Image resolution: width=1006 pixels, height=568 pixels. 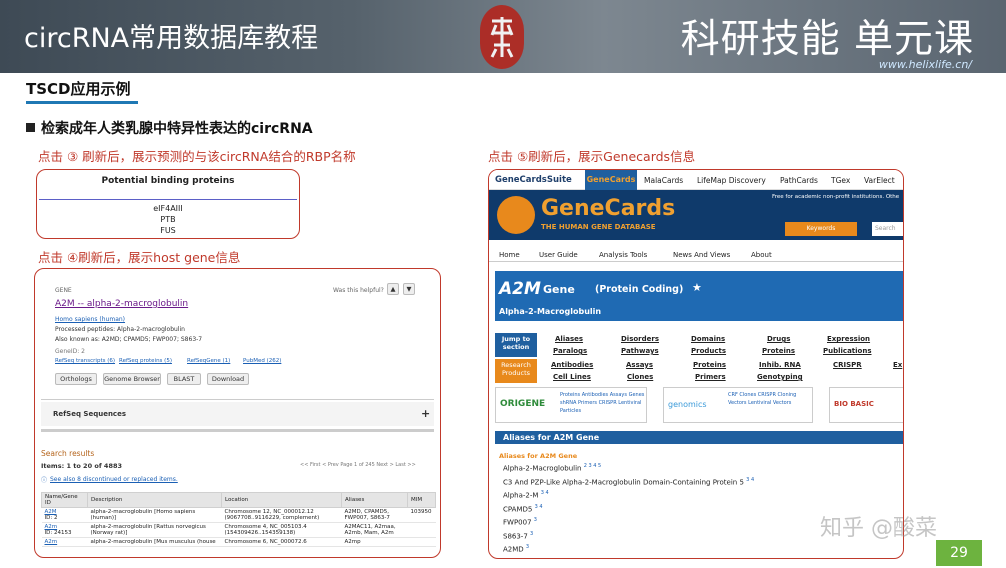 I want to click on genome-browser-button: Genome Browser, so click(x=132, y=379).